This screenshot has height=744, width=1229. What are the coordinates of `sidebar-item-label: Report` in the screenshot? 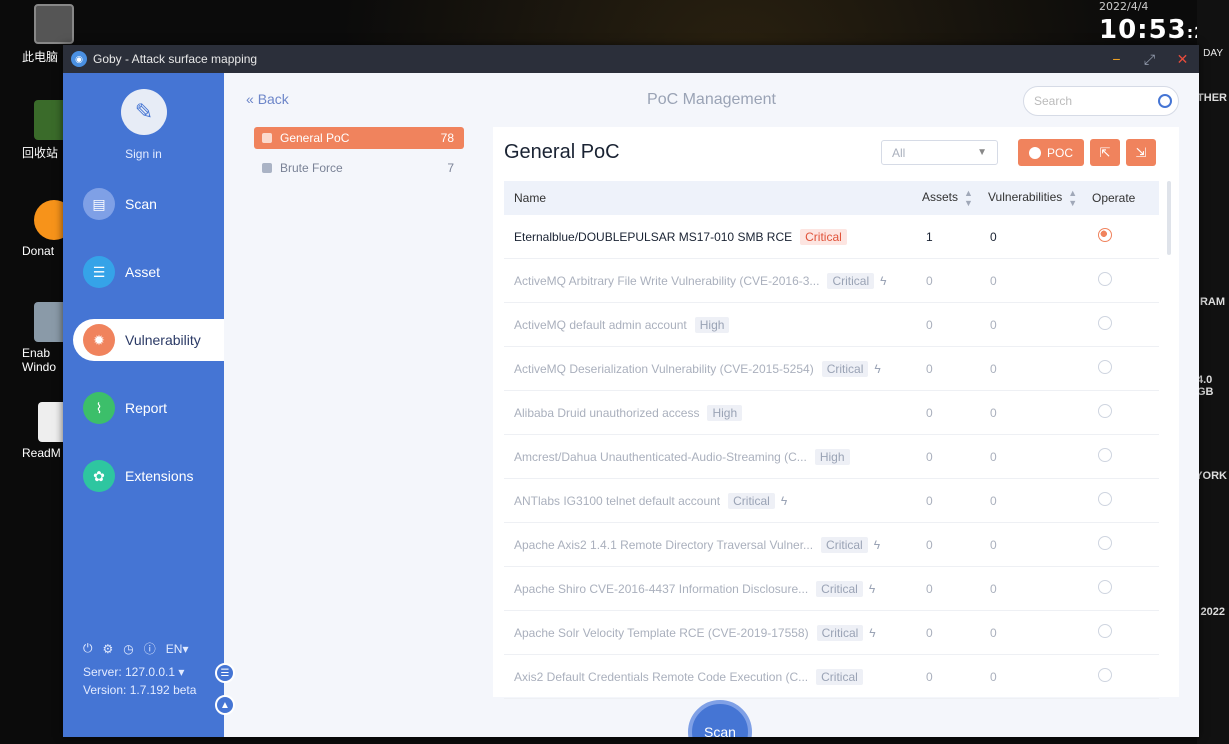 It's located at (146, 408).